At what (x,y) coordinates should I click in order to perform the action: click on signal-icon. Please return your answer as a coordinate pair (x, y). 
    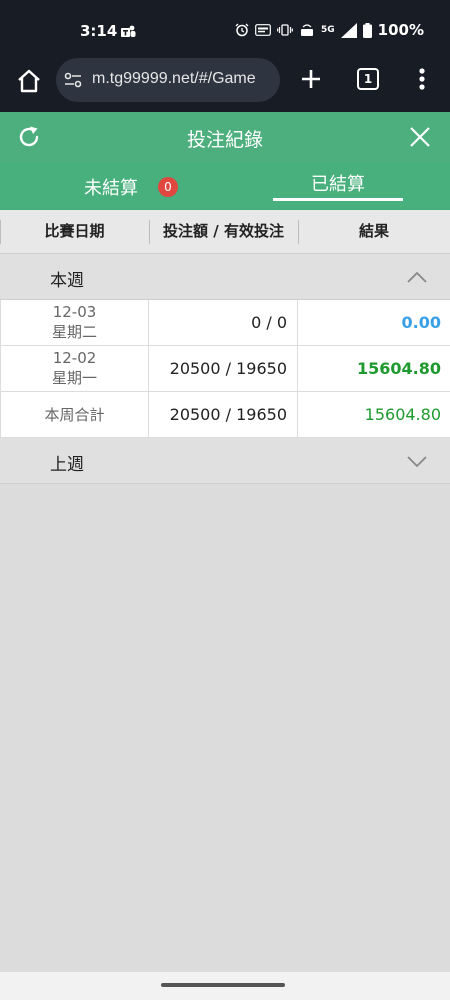
    Looking at the image, I should click on (348, 30).